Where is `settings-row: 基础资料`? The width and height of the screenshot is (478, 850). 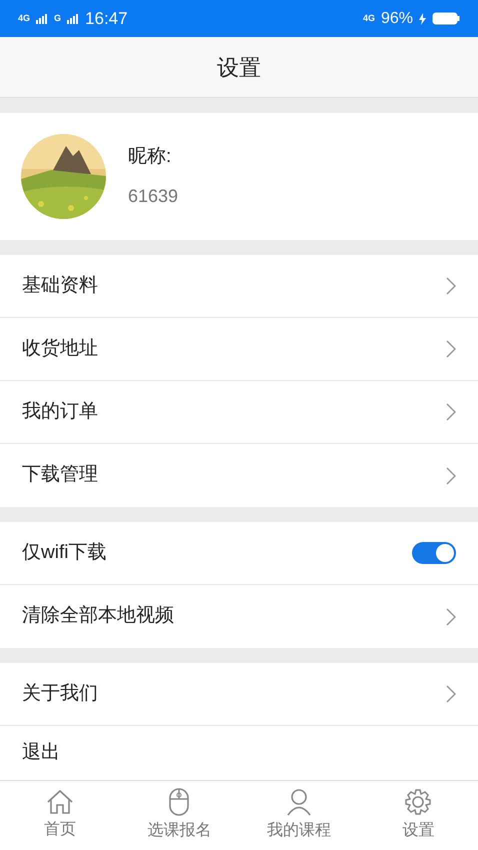
settings-row: 基础资料 is located at coordinates (239, 286).